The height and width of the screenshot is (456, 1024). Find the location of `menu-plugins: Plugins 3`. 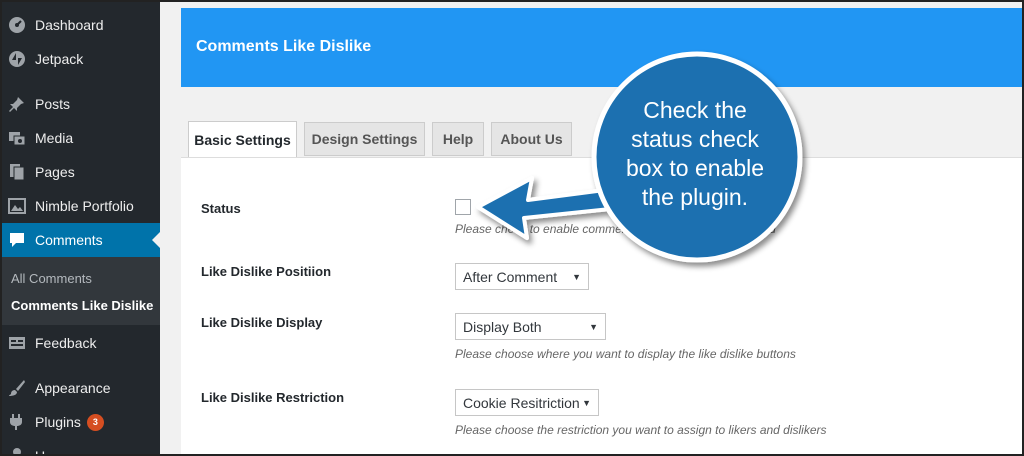

menu-plugins: Plugins 3 is located at coordinates (80, 422).